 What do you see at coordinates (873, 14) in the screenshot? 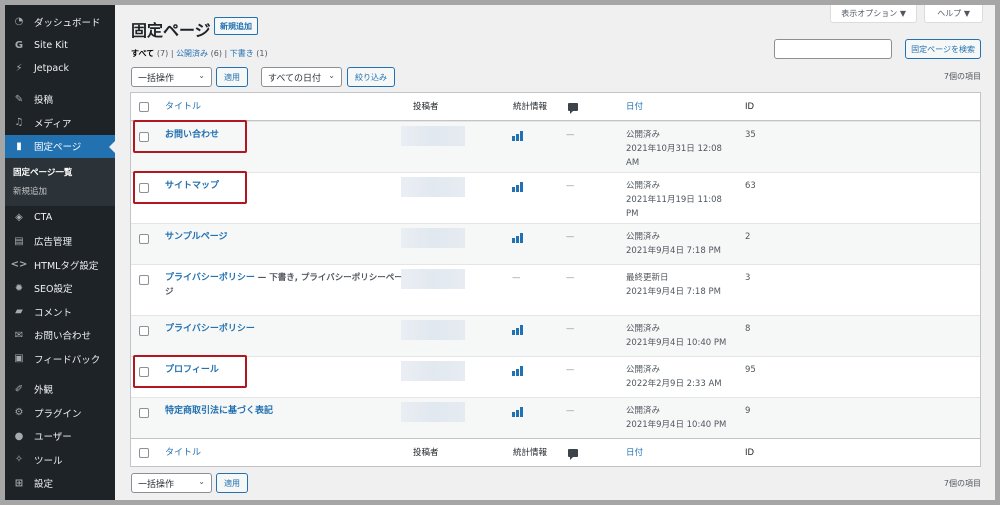
I see `screen-options-button: 表示オプション ▼` at bounding box center [873, 14].